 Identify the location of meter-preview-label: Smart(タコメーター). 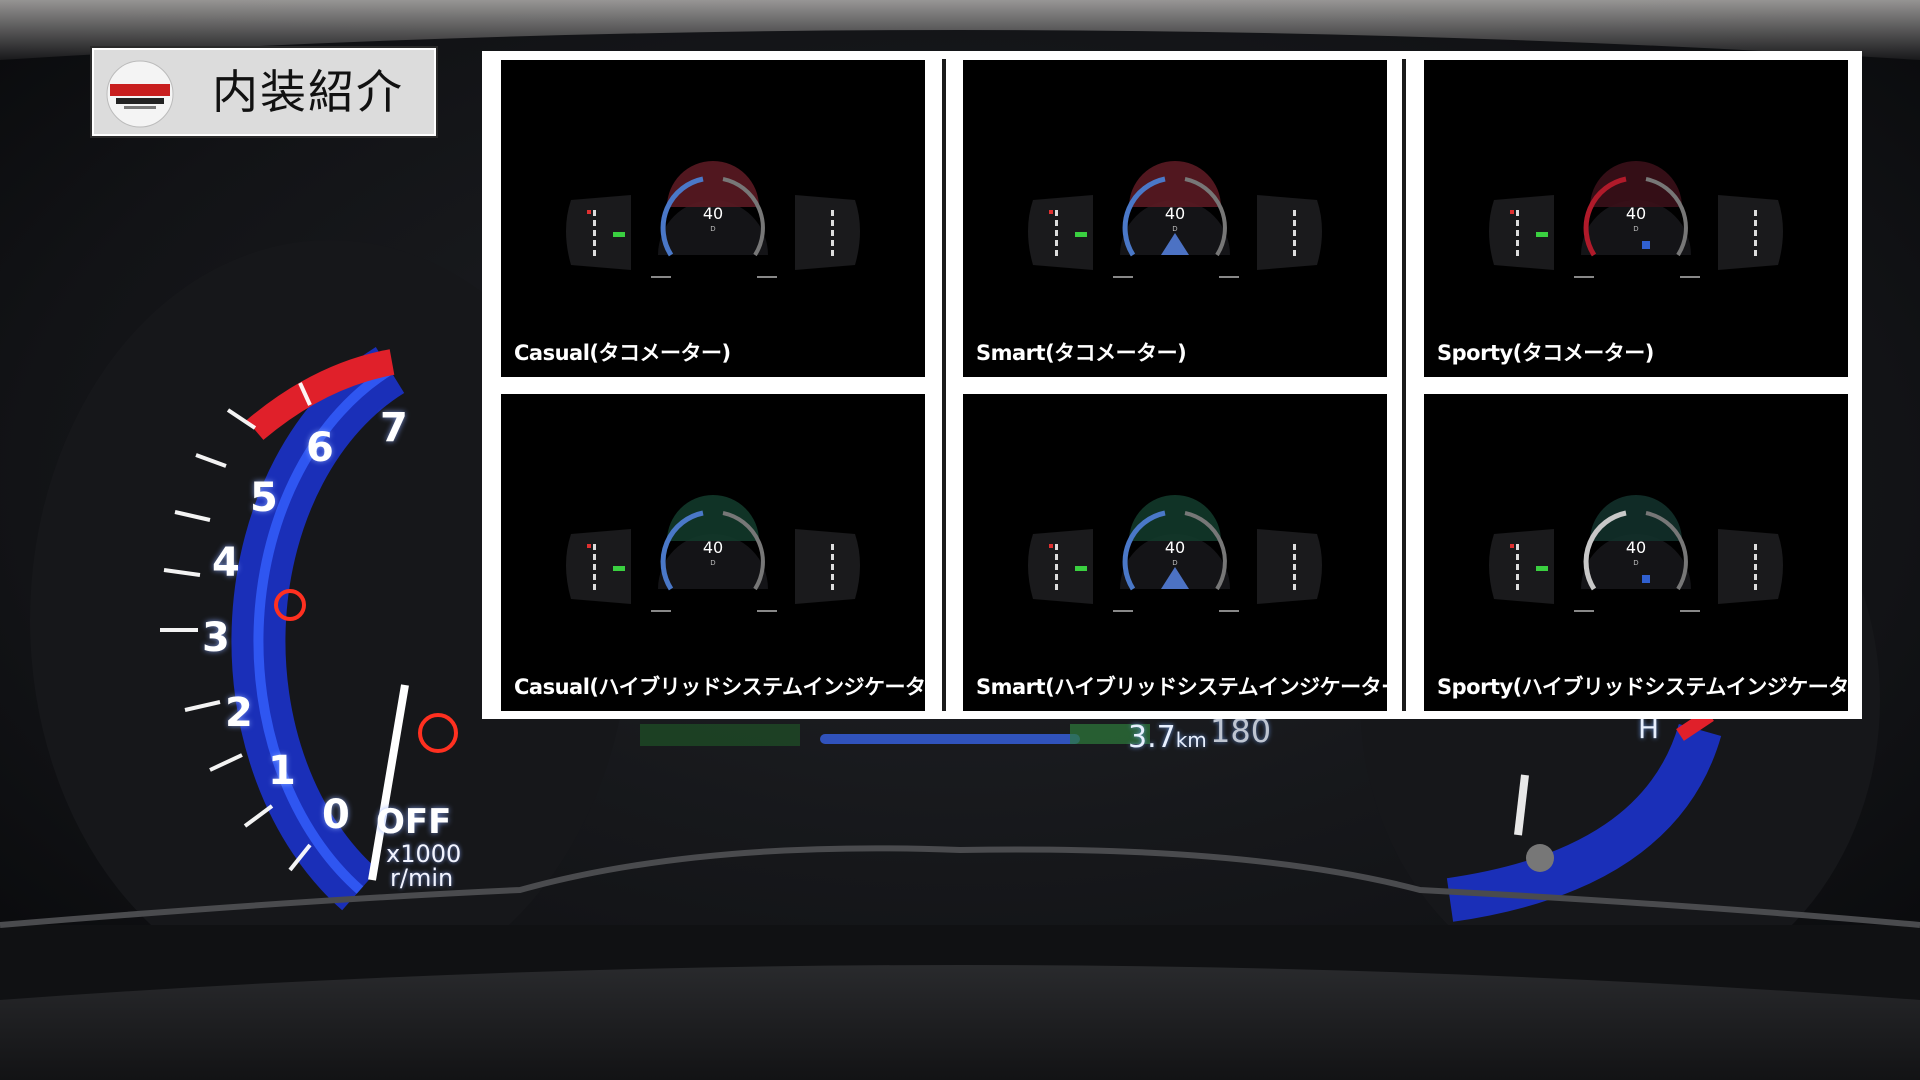
(1081, 353).